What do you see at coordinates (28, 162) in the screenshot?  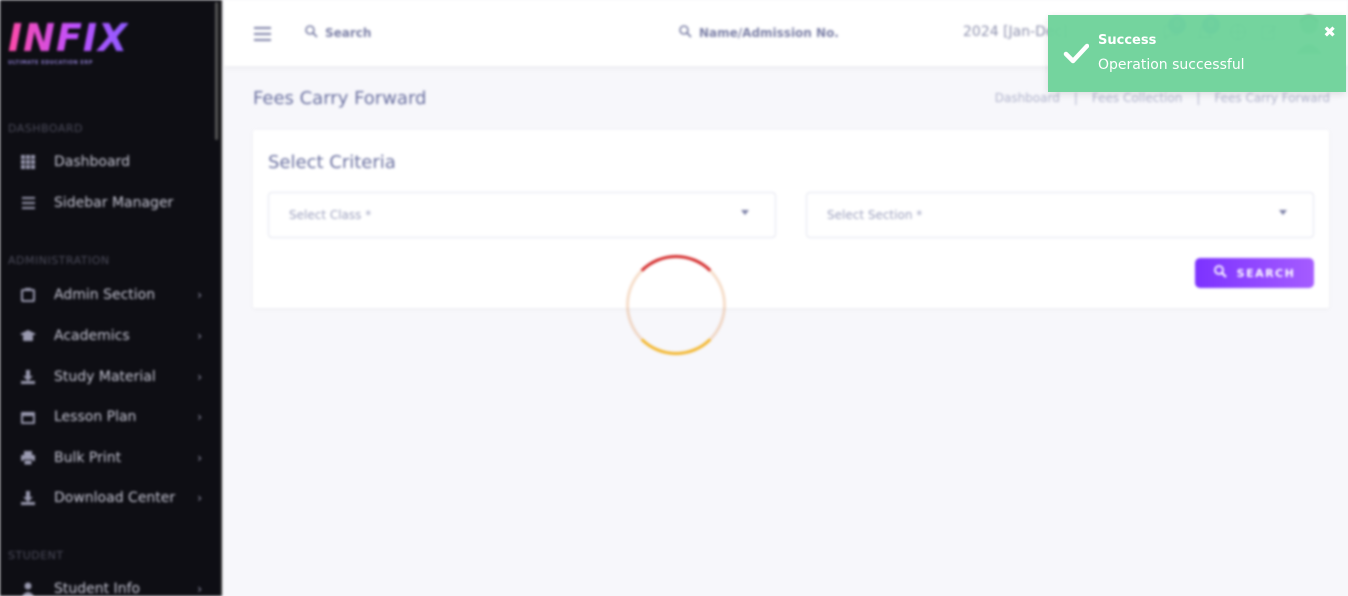 I see `grid-icon` at bounding box center [28, 162].